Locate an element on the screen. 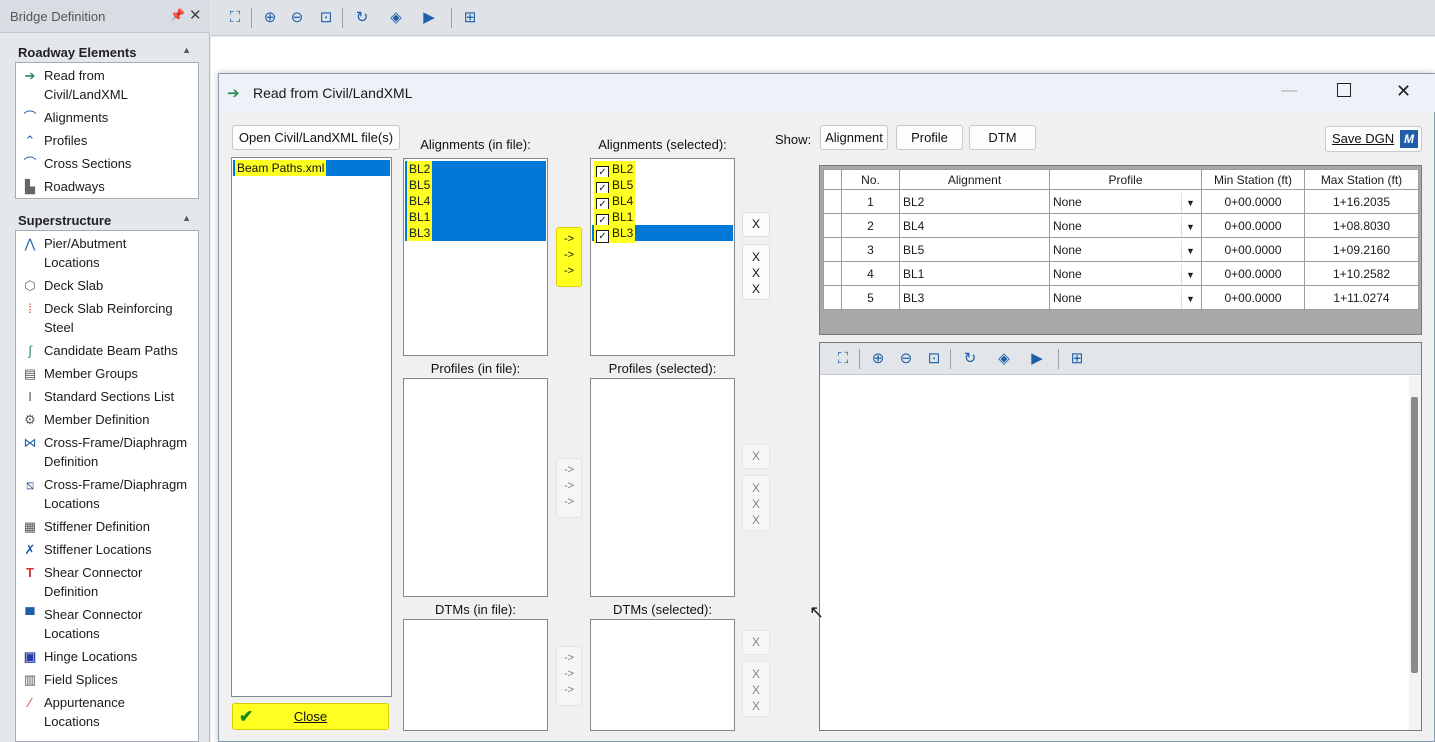 The width and height of the screenshot is (1435, 742). alignments-in-file-list: BL2 BL5 BL4 BL1 BL3 is located at coordinates (475, 257).